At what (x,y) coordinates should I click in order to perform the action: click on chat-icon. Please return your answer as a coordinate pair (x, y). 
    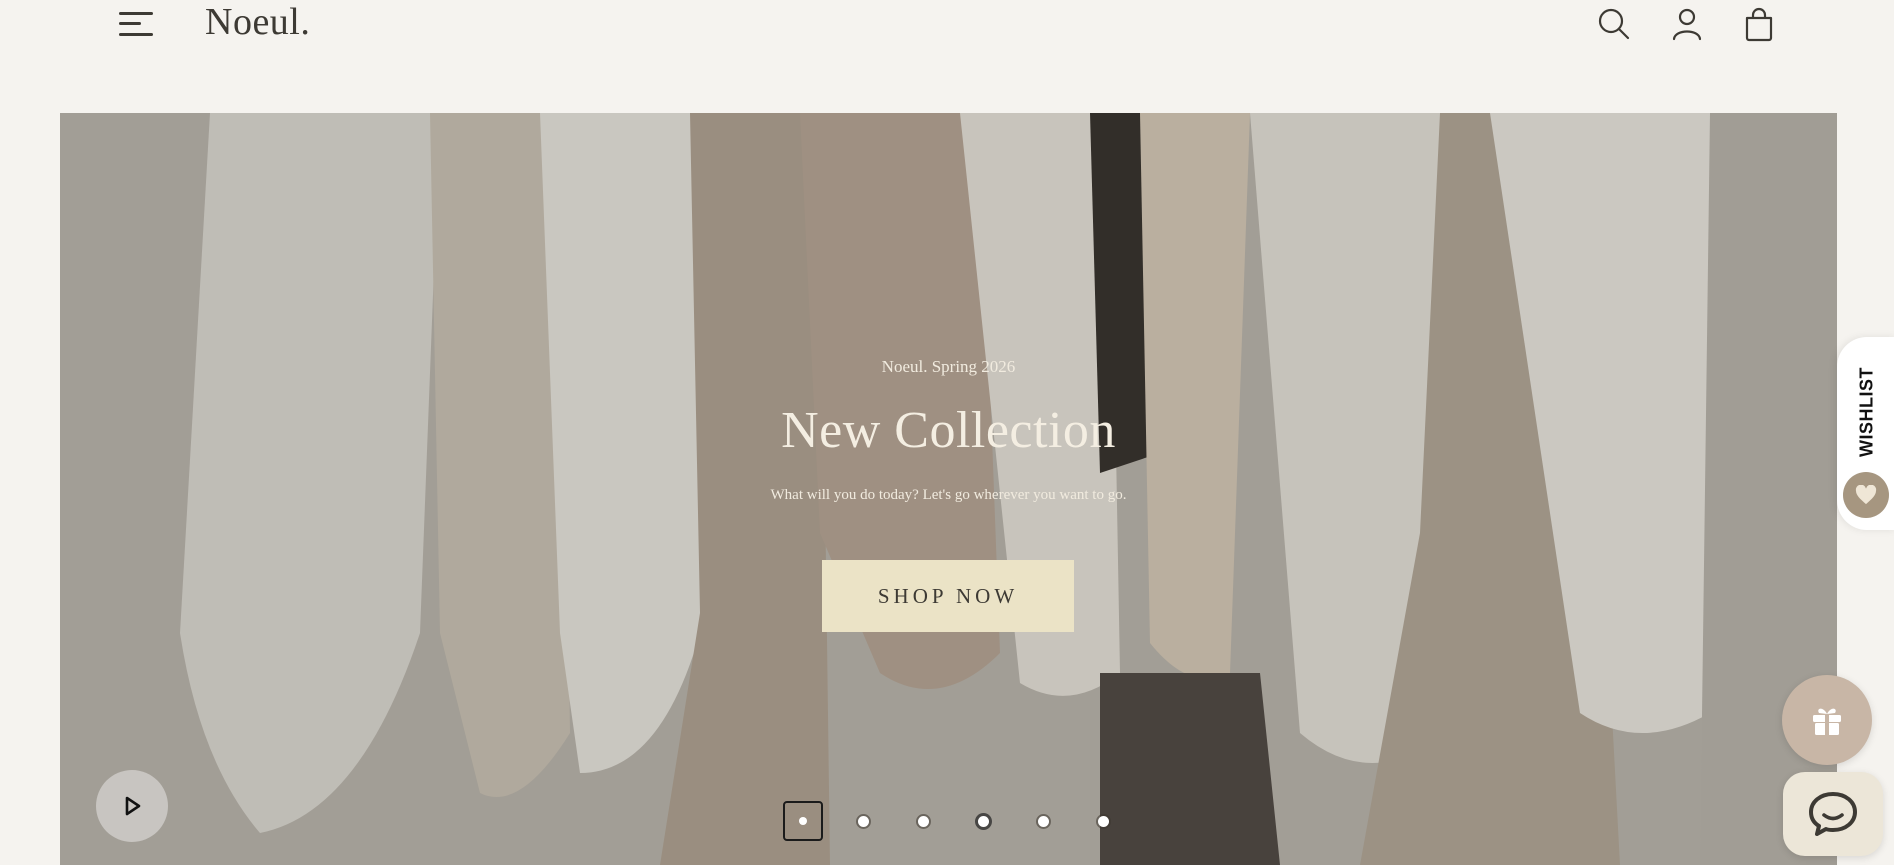
    Looking at the image, I should click on (1833, 814).